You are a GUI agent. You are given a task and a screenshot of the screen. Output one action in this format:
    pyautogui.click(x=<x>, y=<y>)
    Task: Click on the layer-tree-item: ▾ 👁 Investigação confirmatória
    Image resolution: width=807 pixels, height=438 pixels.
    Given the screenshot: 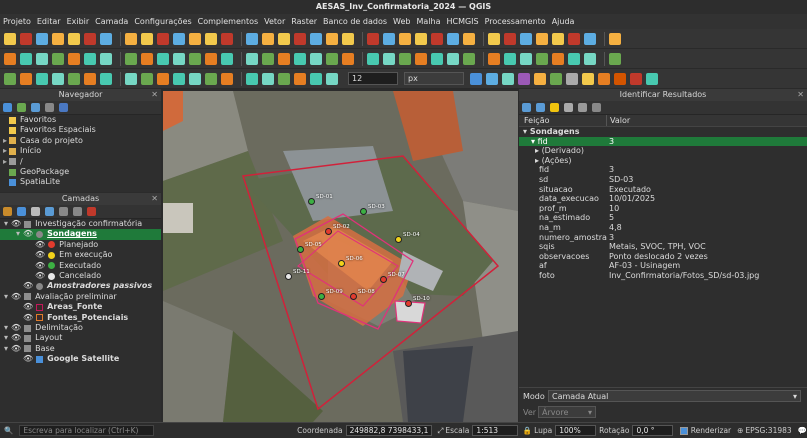 What is the action you would take?
    pyautogui.click(x=80, y=224)
    